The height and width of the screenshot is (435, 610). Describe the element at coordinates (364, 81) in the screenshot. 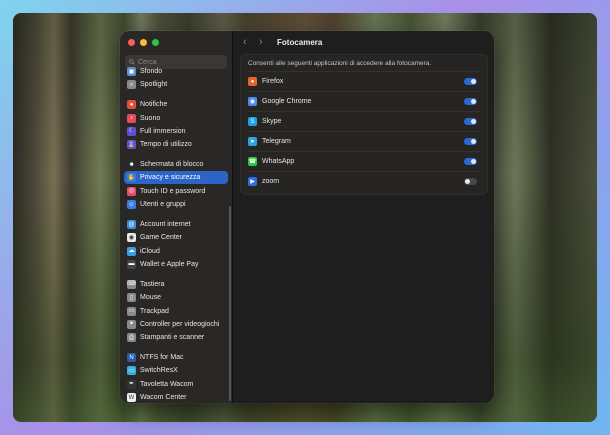

I see `app-row: ● Firefox` at that location.